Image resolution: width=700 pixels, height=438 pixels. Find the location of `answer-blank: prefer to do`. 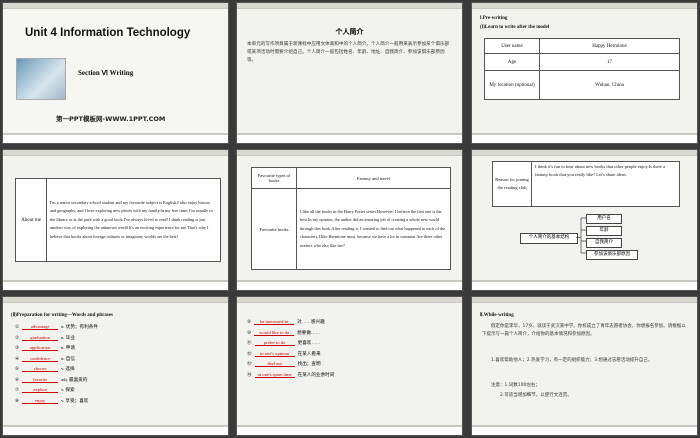

answer-blank: prefer to do is located at coordinates (274, 343).